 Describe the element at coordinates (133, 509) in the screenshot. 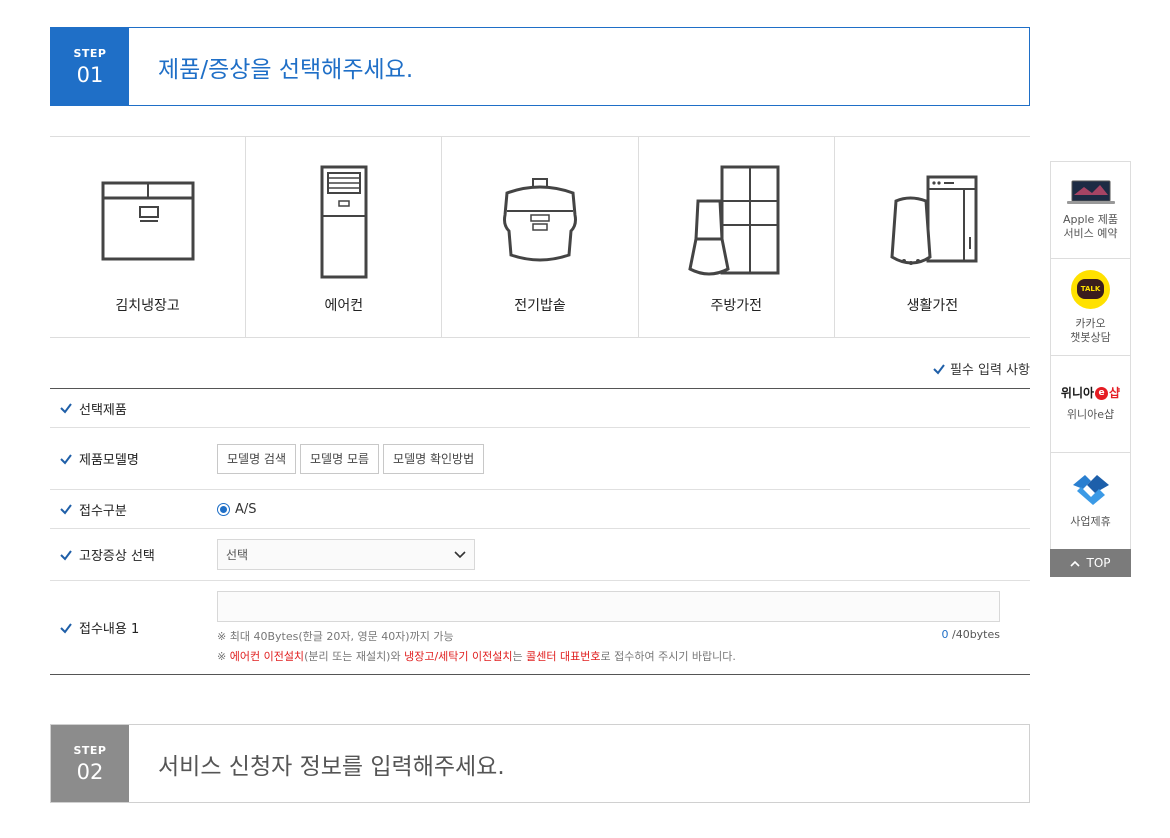

I see `field-label: 접수구분` at that location.